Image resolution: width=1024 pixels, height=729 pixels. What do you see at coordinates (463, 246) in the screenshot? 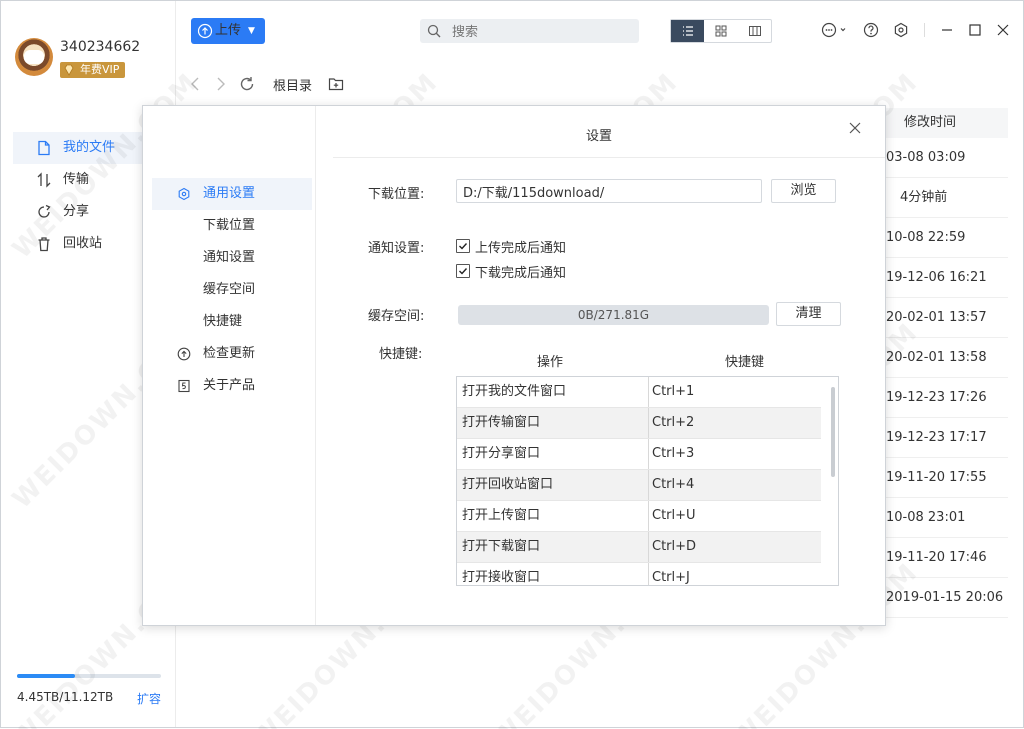
I see `checkbox-checked-icon` at bounding box center [463, 246].